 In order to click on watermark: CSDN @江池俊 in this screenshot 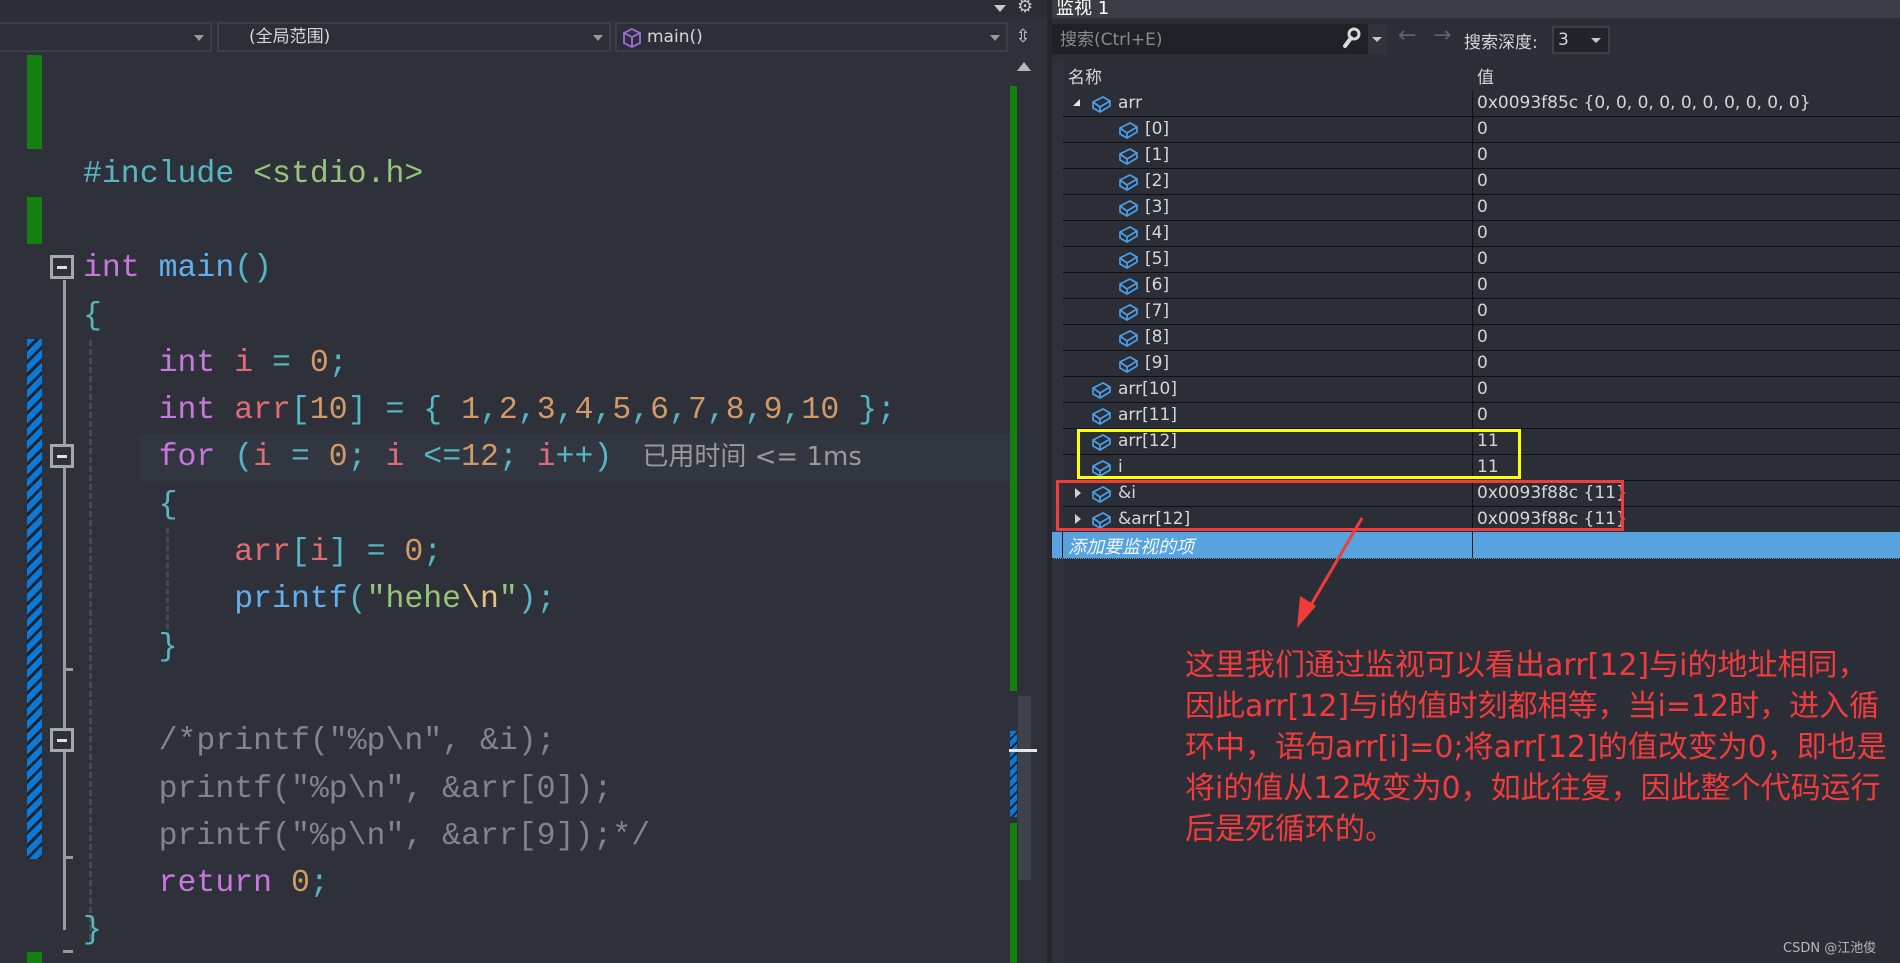, I will do `click(1830, 948)`.